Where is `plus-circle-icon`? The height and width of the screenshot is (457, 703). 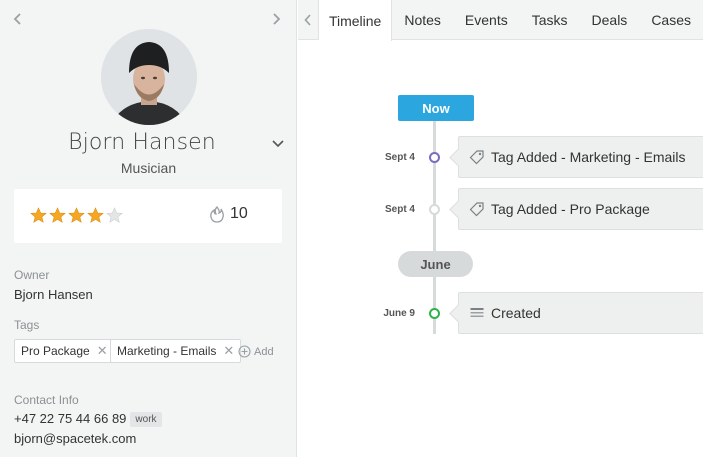
plus-circle-icon is located at coordinates (244, 351).